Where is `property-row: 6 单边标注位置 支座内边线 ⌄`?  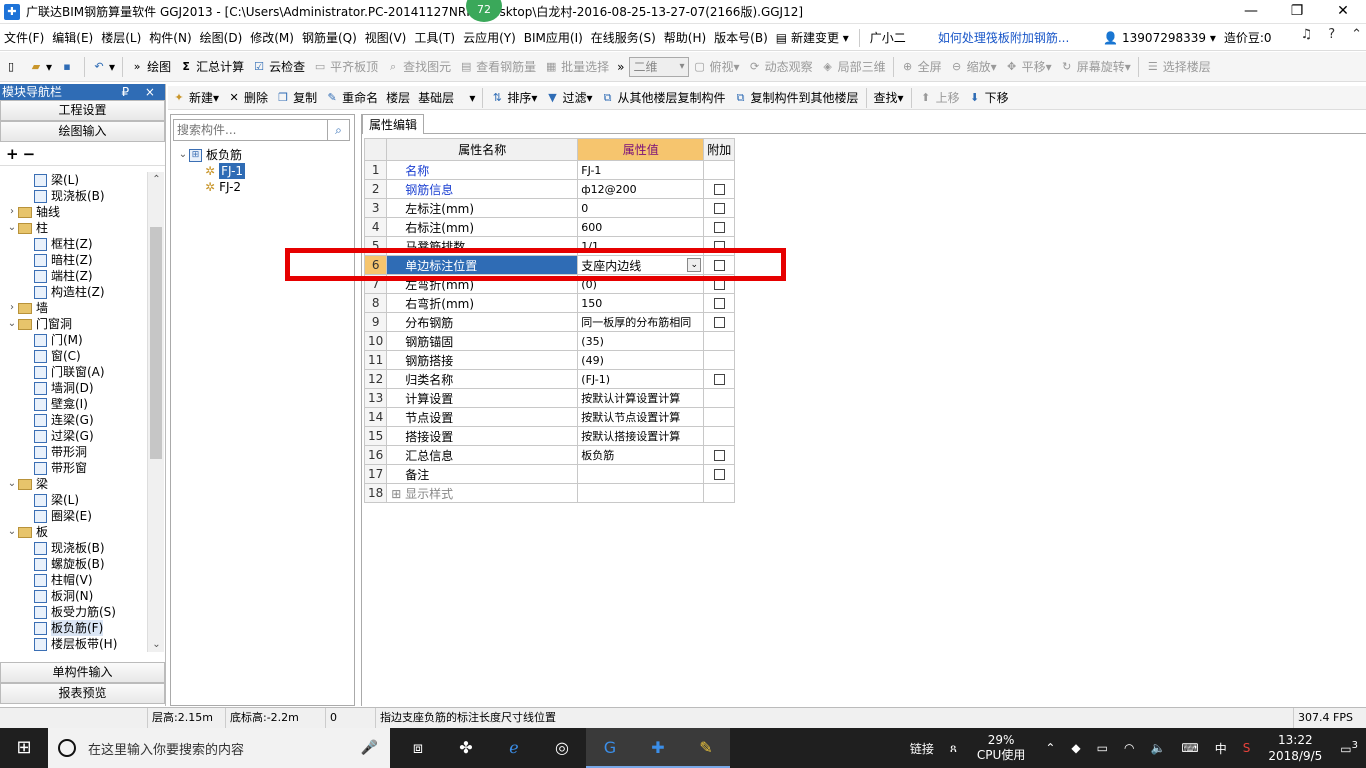 property-row: 6 单边标注位置 支座内边线 ⌄ is located at coordinates (549, 265).